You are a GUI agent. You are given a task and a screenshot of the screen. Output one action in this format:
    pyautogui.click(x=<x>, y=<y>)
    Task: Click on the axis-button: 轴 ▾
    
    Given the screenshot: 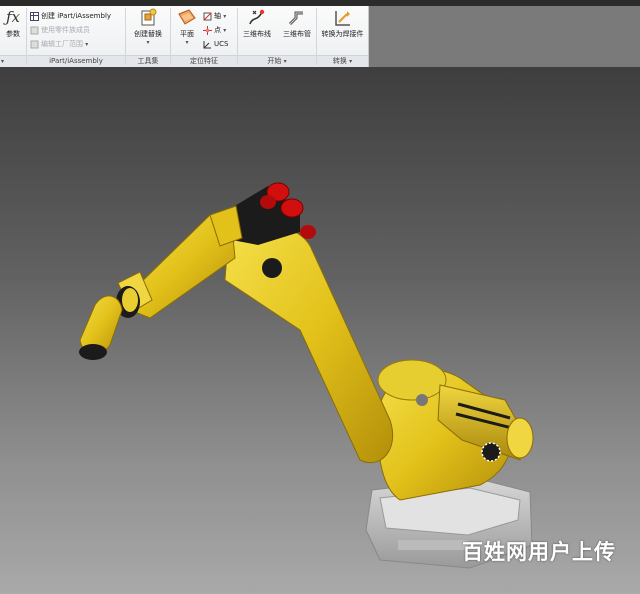 What is the action you would take?
    pyautogui.click(x=214, y=16)
    